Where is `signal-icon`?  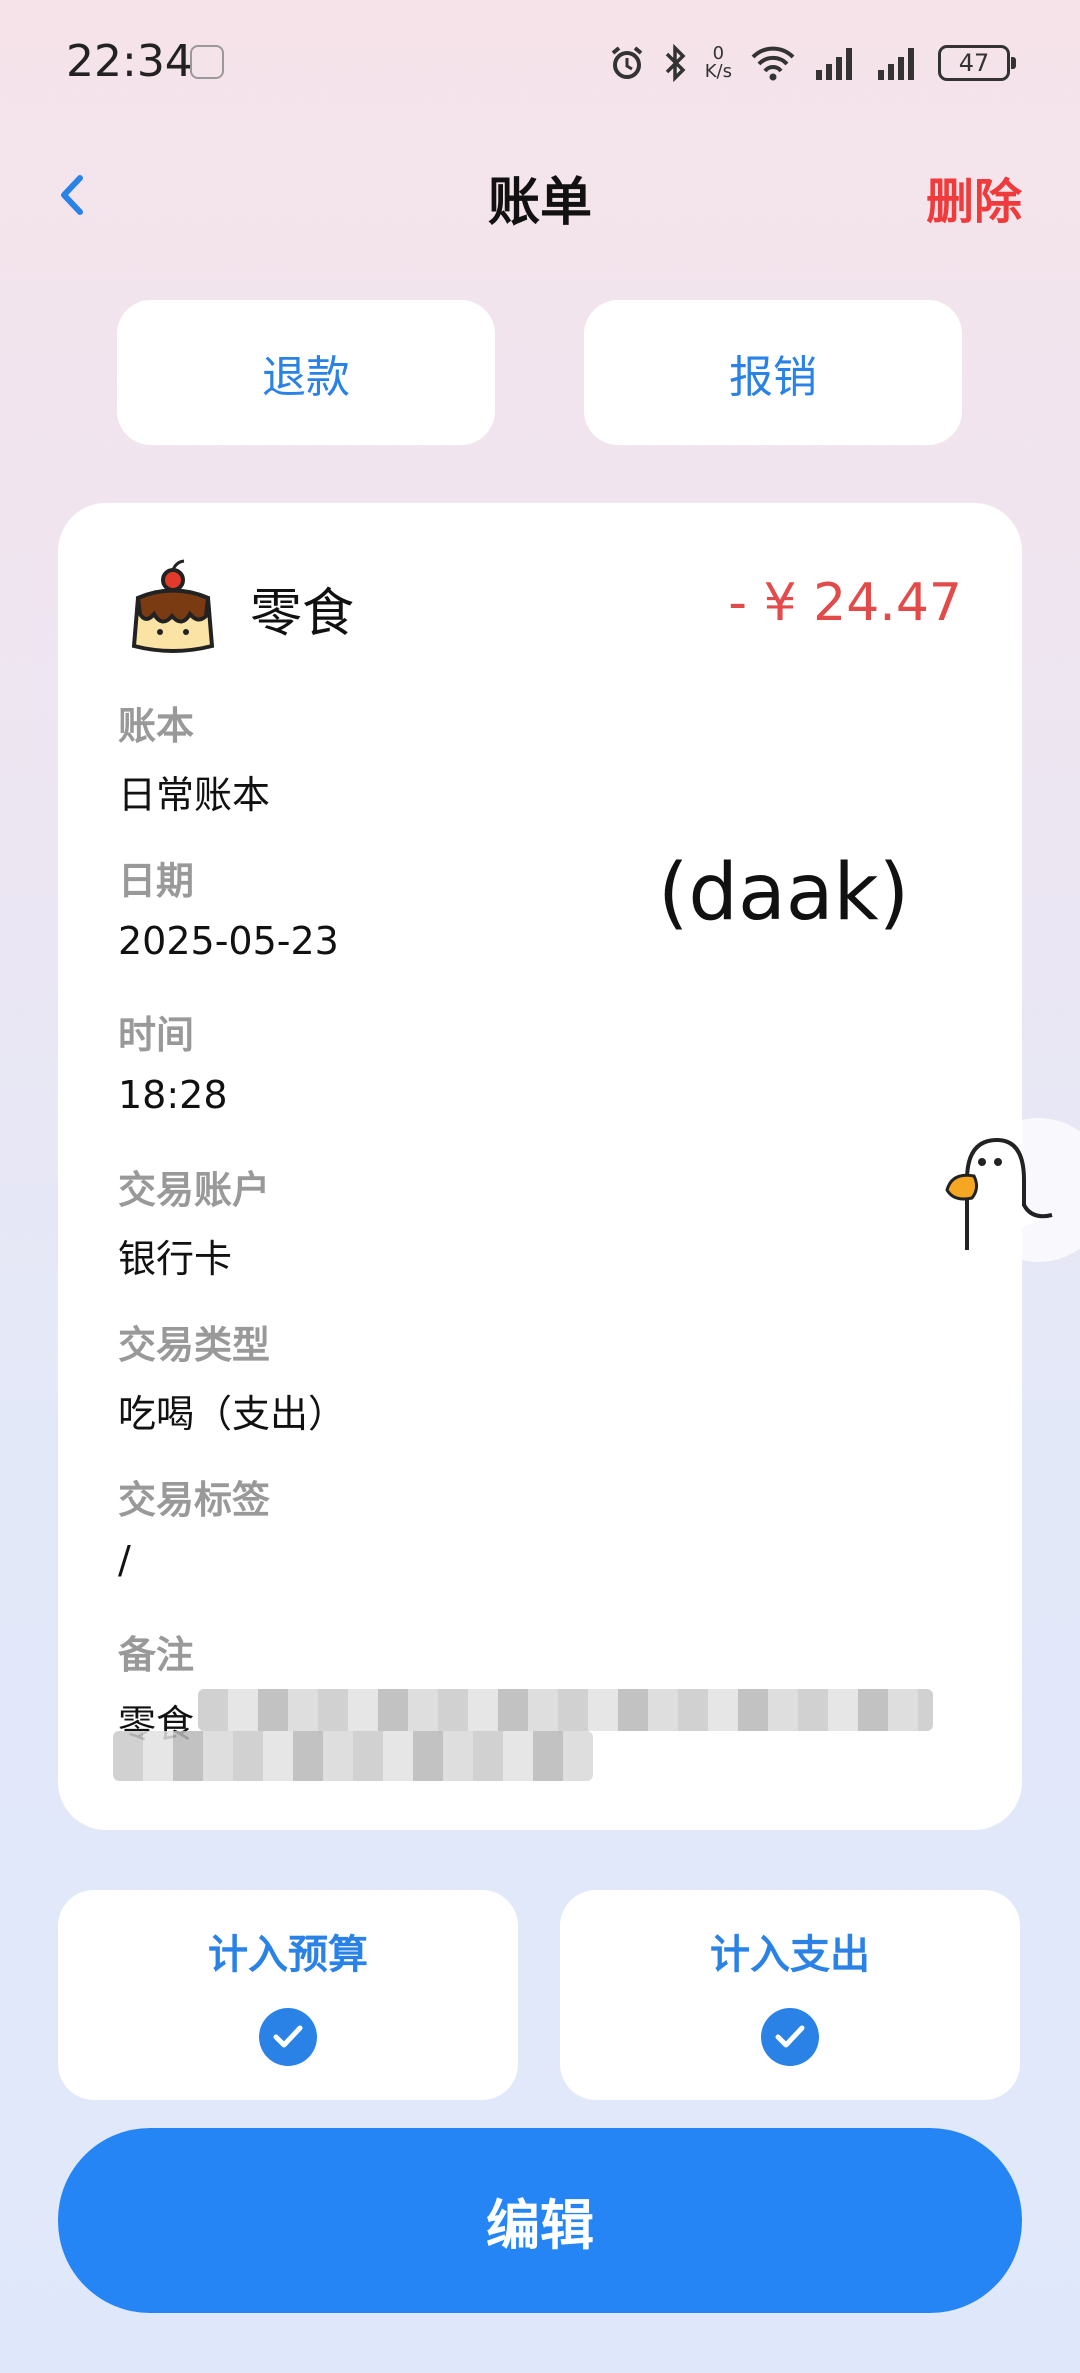
signal-icon is located at coordinates (834, 64).